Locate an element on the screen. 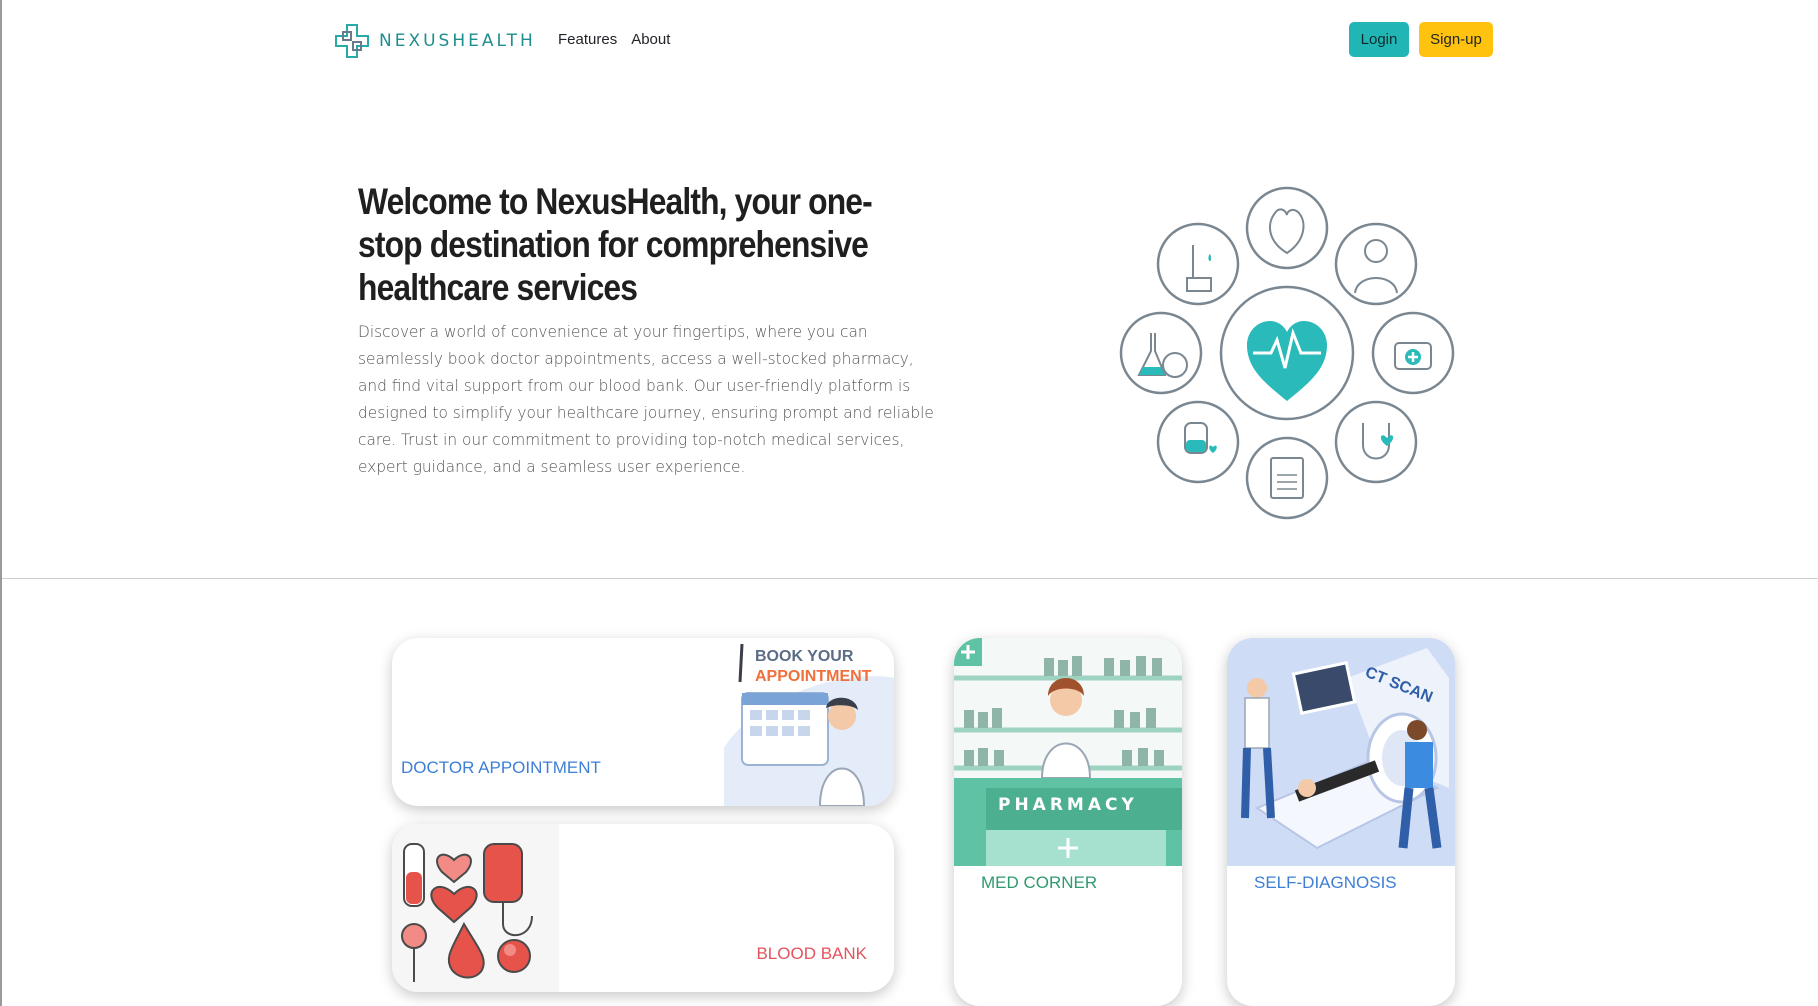 Image resolution: width=1818 pixels, height=1006 pixels. book-your-text: BOOK YOUR is located at coordinates (804, 656).